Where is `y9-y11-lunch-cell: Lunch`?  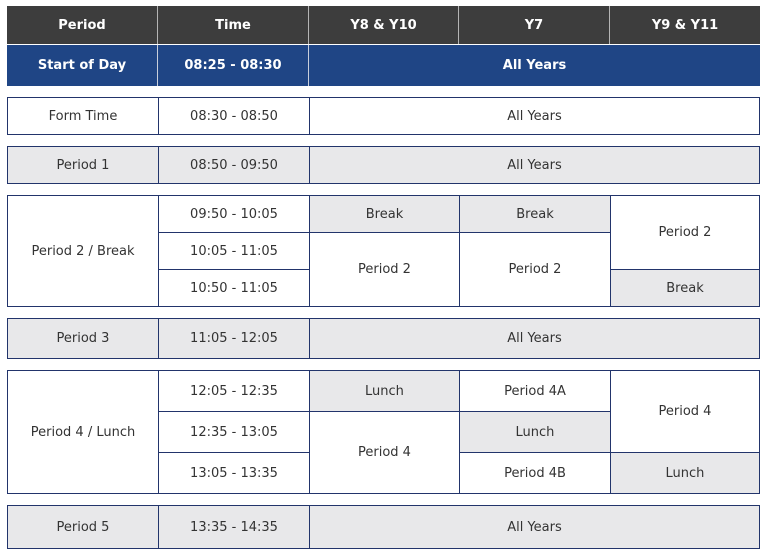 y9-y11-lunch-cell: Lunch is located at coordinates (685, 473).